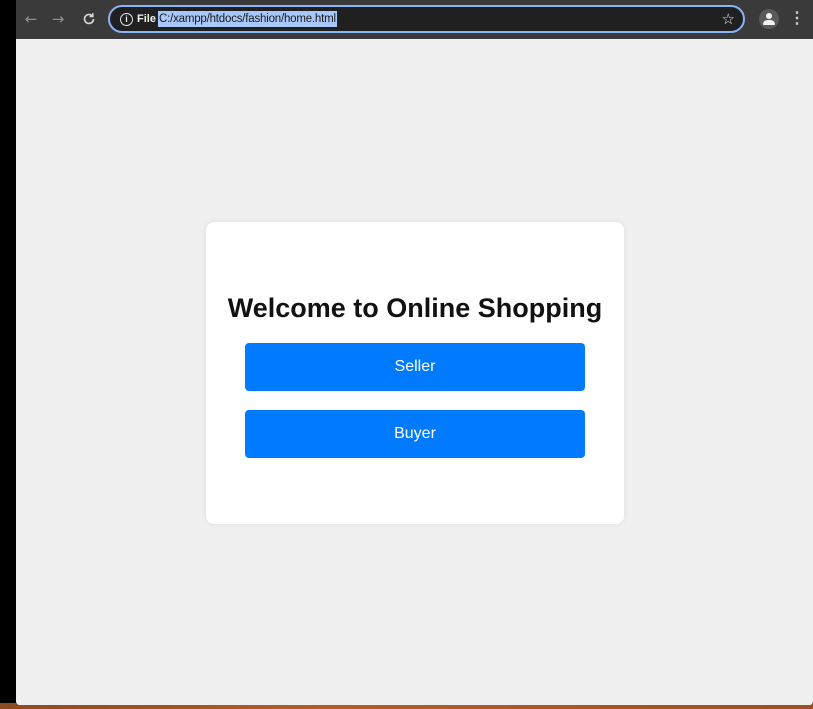 The height and width of the screenshot is (709, 813). I want to click on profile-avatar-icon, so click(769, 19).